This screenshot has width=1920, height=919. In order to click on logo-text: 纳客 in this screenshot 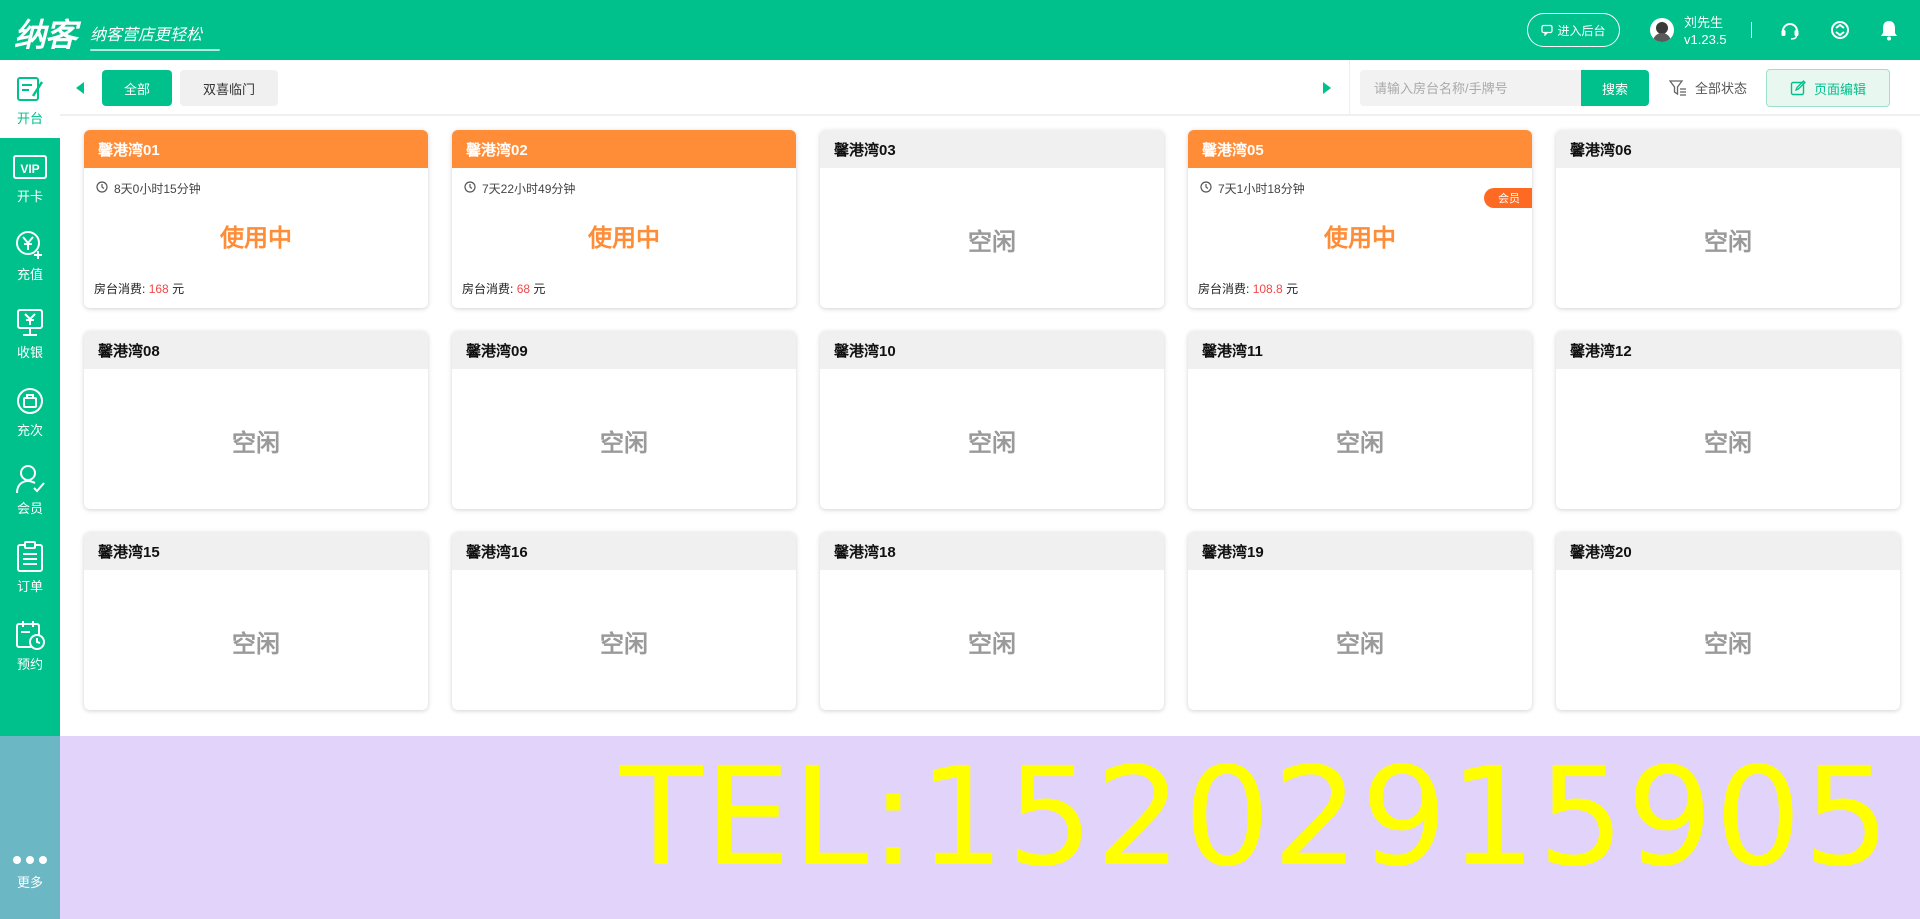, I will do `click(45, 35)`.